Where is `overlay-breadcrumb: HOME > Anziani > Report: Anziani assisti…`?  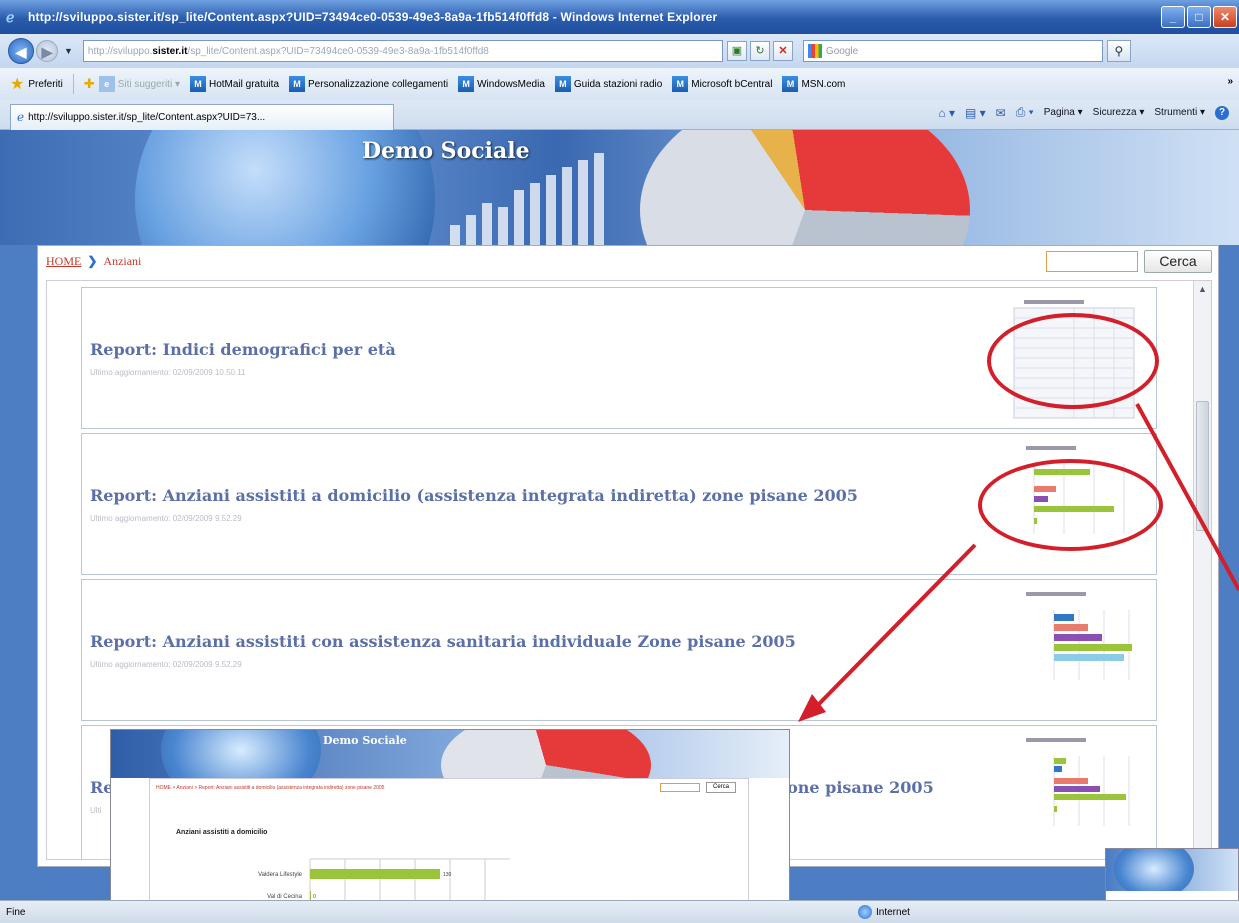
overlay-breadcrumb: HOME > Anziani > Report: Anziani assisti… is located at coordinates (270, 788).